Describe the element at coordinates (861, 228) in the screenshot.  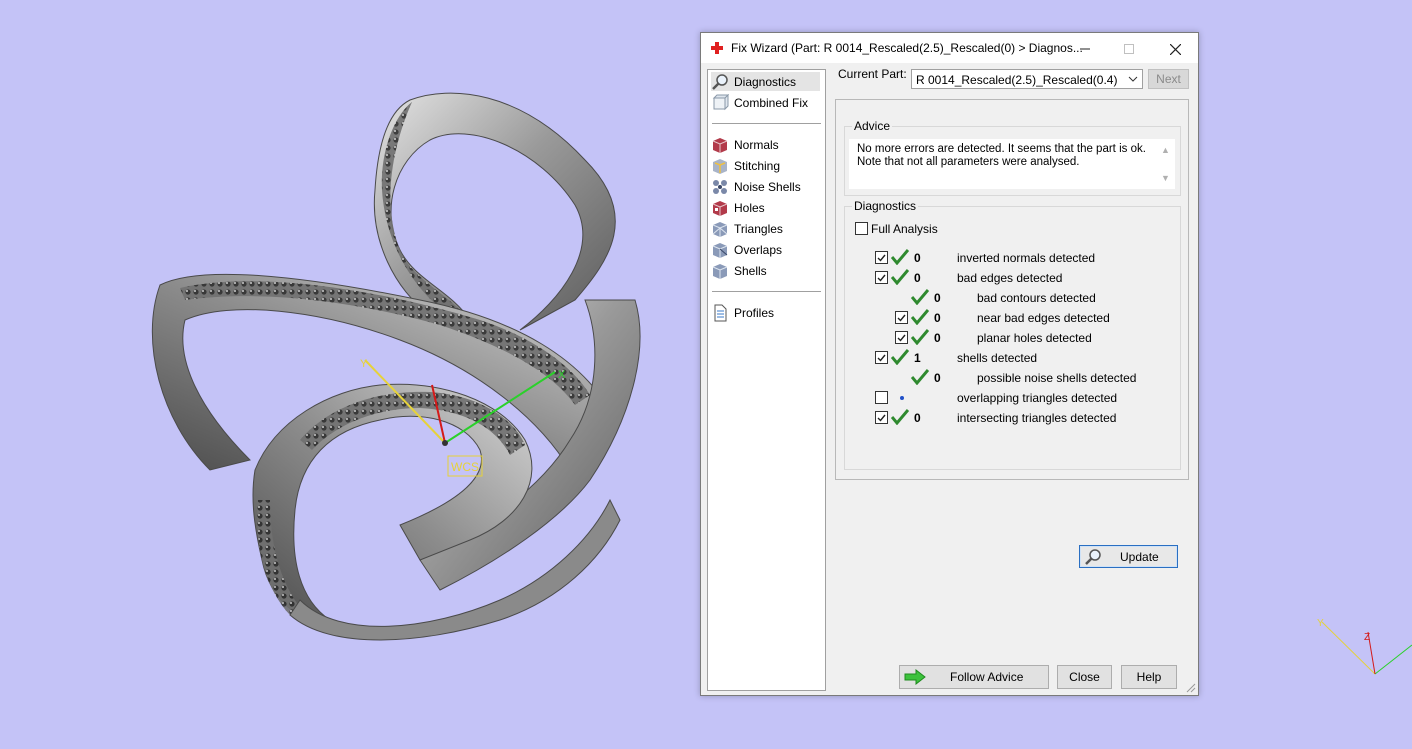
I see `full-analysis-checkbox` at that location.